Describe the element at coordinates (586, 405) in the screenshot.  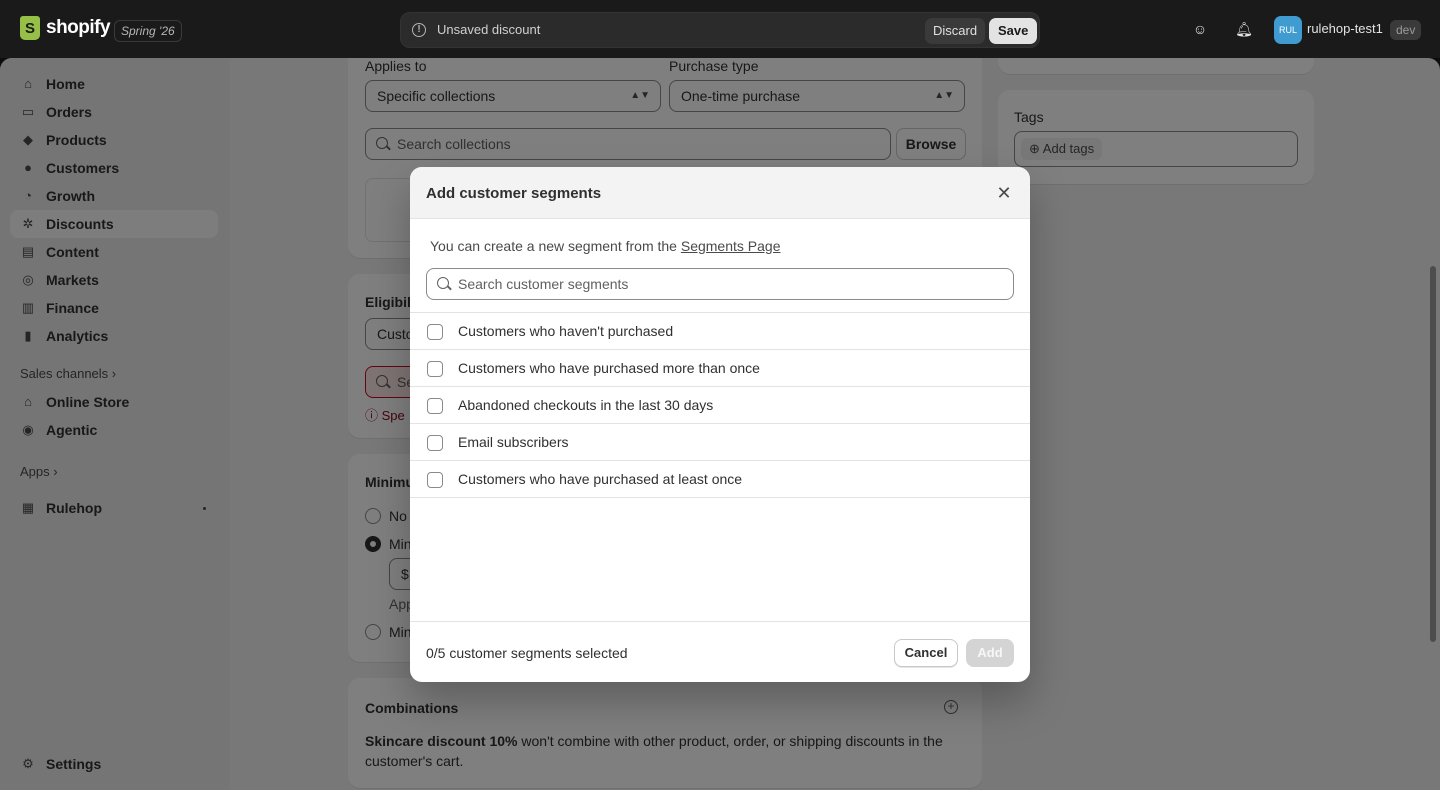
I see `segment-label: Abandoned checkouts in the last 30 days` at that location.